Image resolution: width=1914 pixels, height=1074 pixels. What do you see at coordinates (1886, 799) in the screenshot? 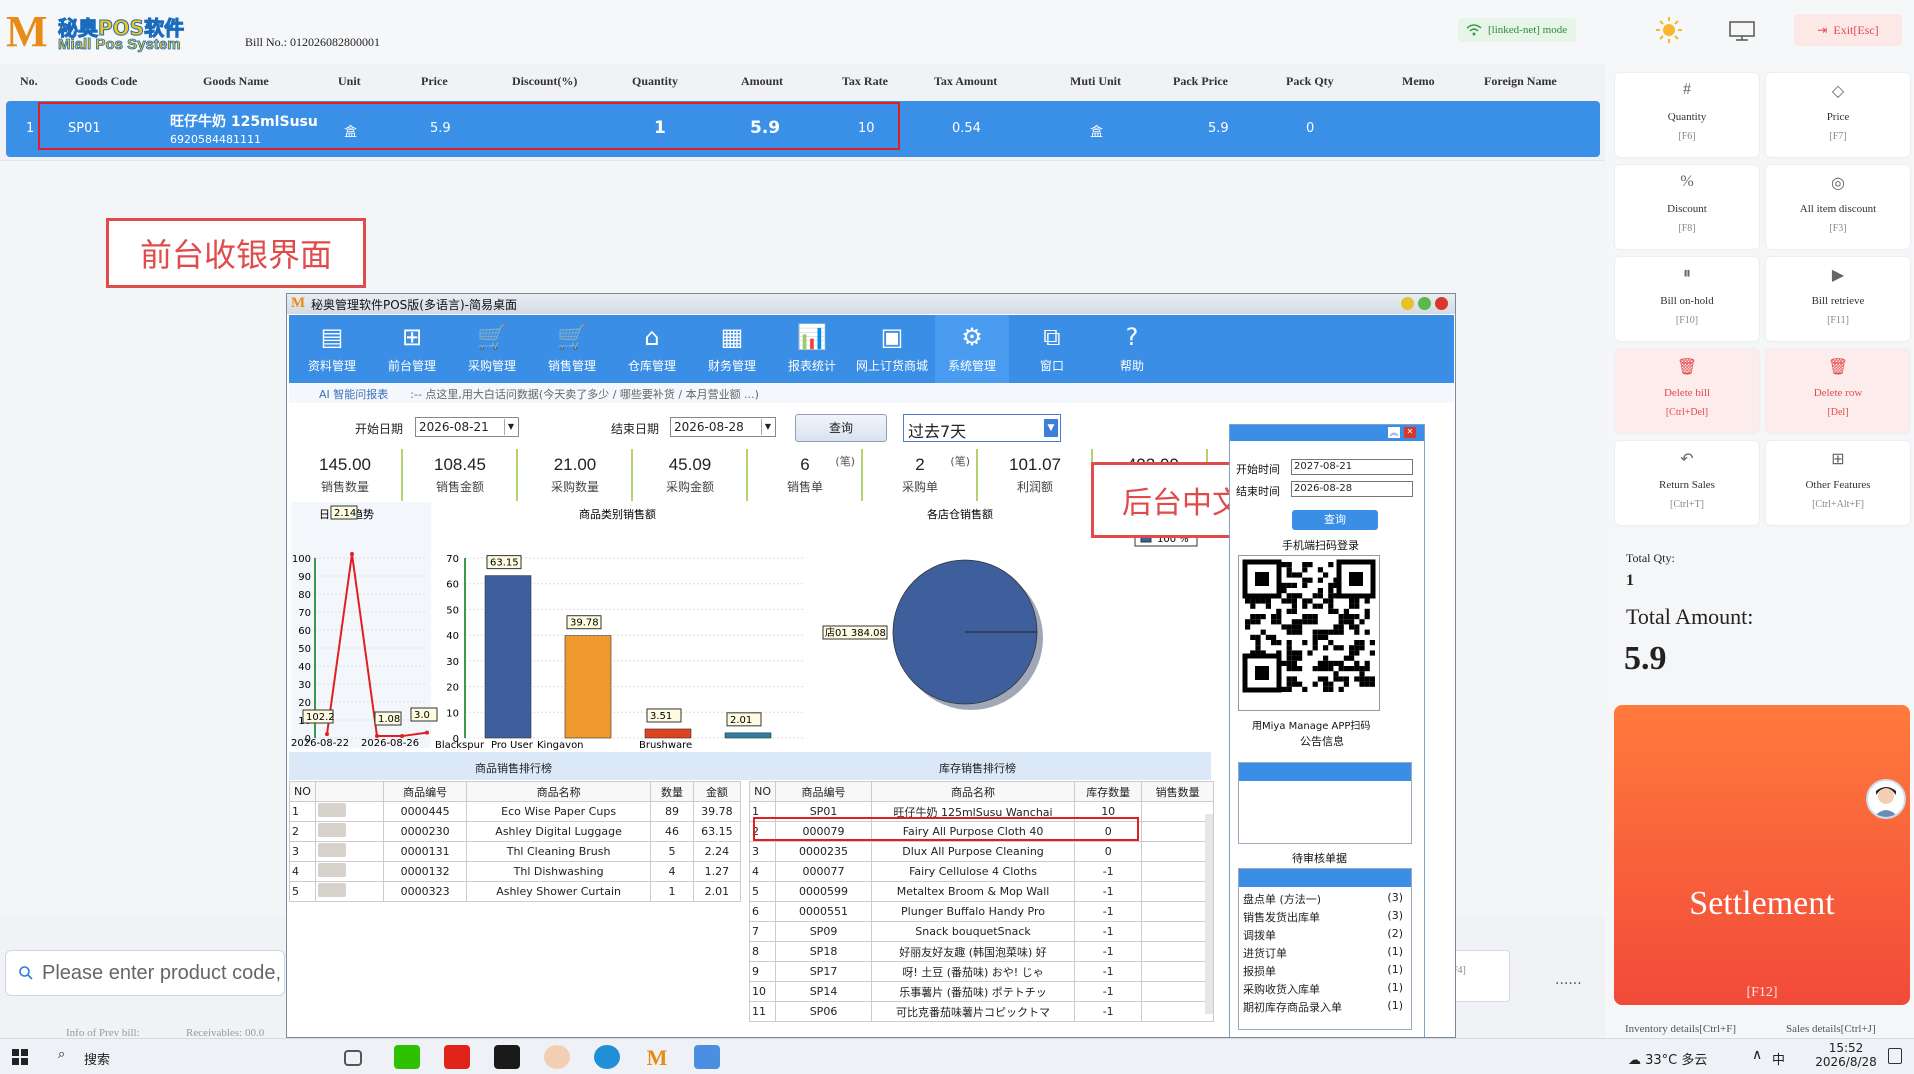
I see `assistant-avatar` at bounding box center [1886, 799].